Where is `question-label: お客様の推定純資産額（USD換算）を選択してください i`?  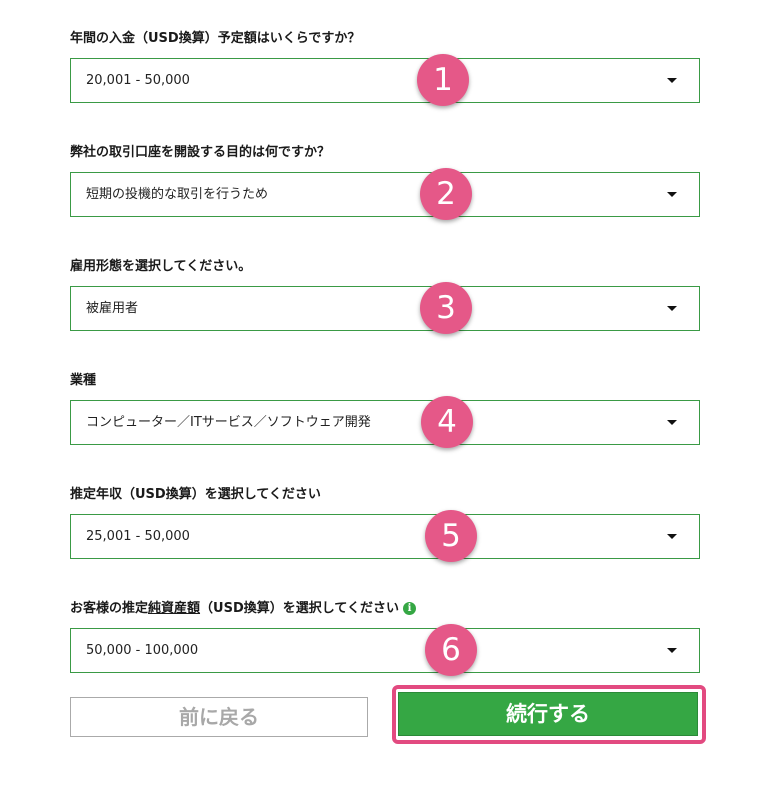 question-label: お客様の推定純資産額（USD換算）を選択してください i is located at coordinates (385, 609).